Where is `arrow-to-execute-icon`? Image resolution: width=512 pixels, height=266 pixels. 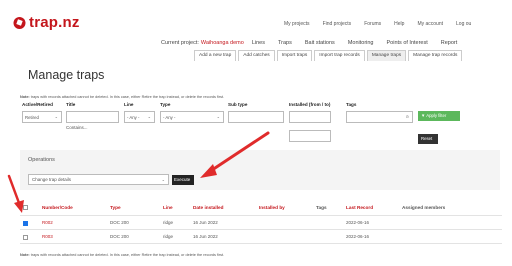
arrow-to-execute-icon is located at coordinates (235, 154).